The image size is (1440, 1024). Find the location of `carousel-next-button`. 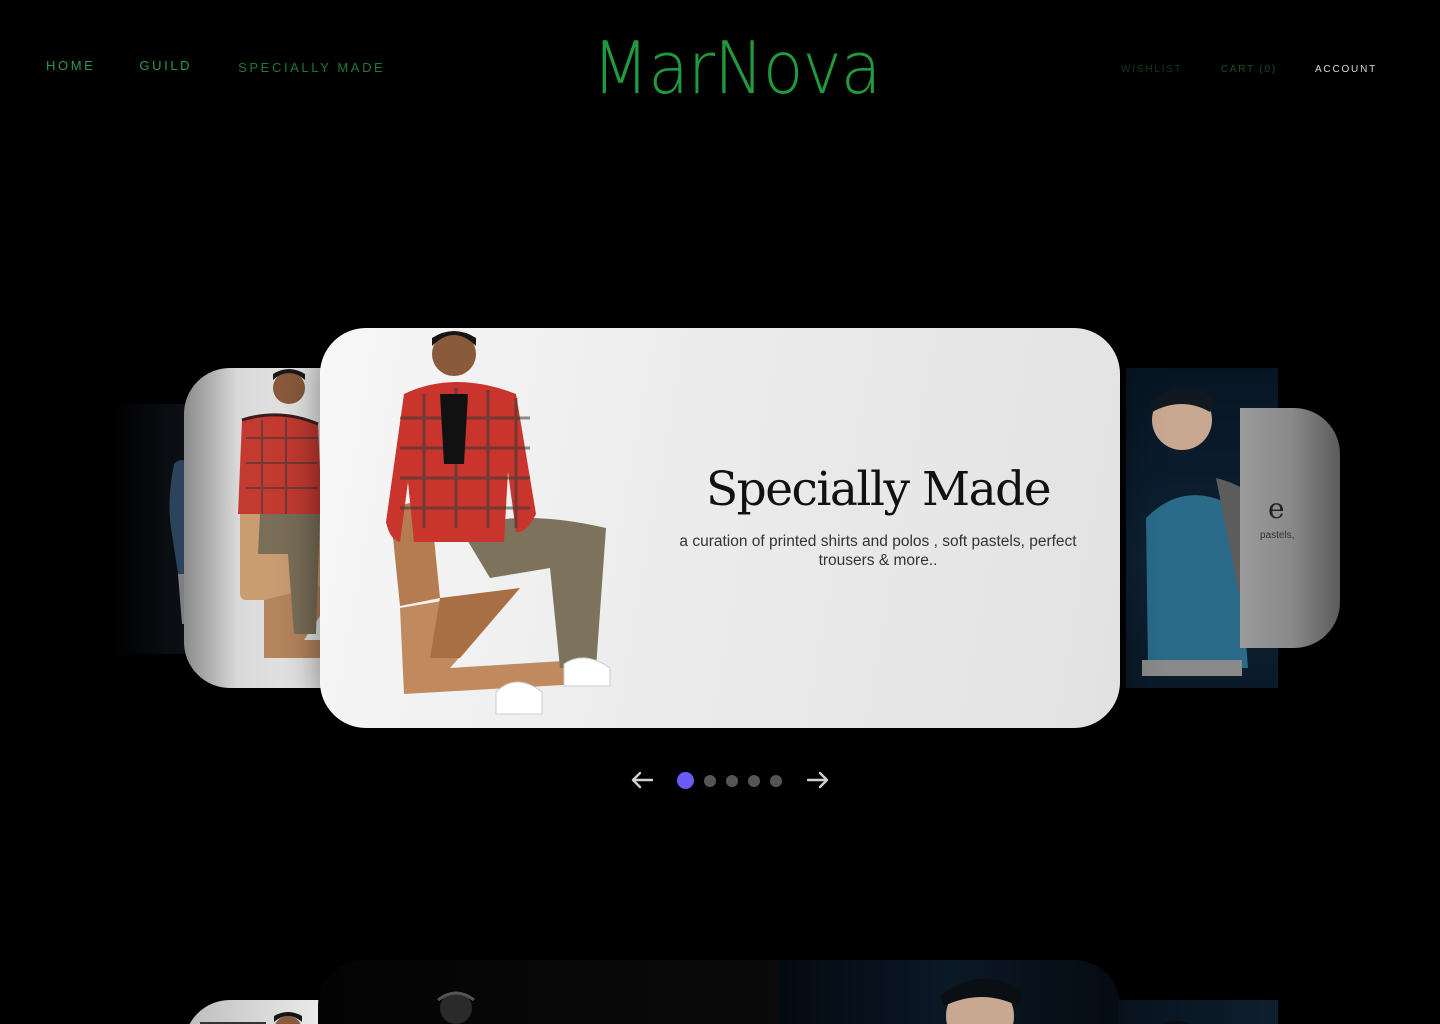

carousel-next-button is located at coordinates (818, 780).